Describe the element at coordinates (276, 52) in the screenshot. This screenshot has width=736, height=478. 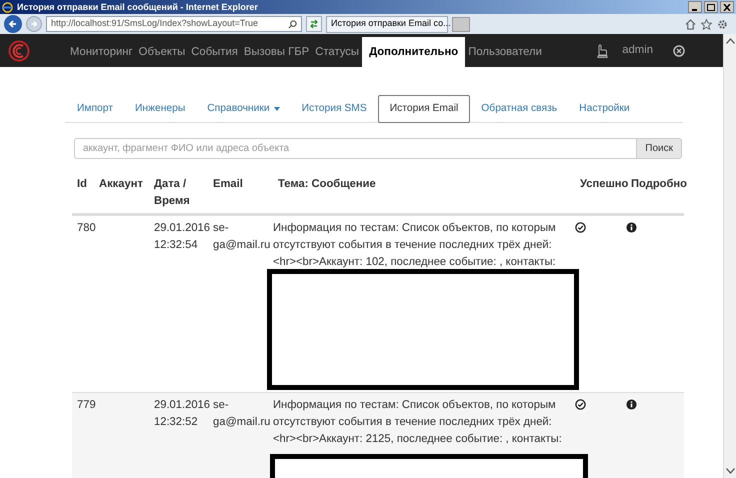
I see `nav-item: Вызовы ГБР` at that location.